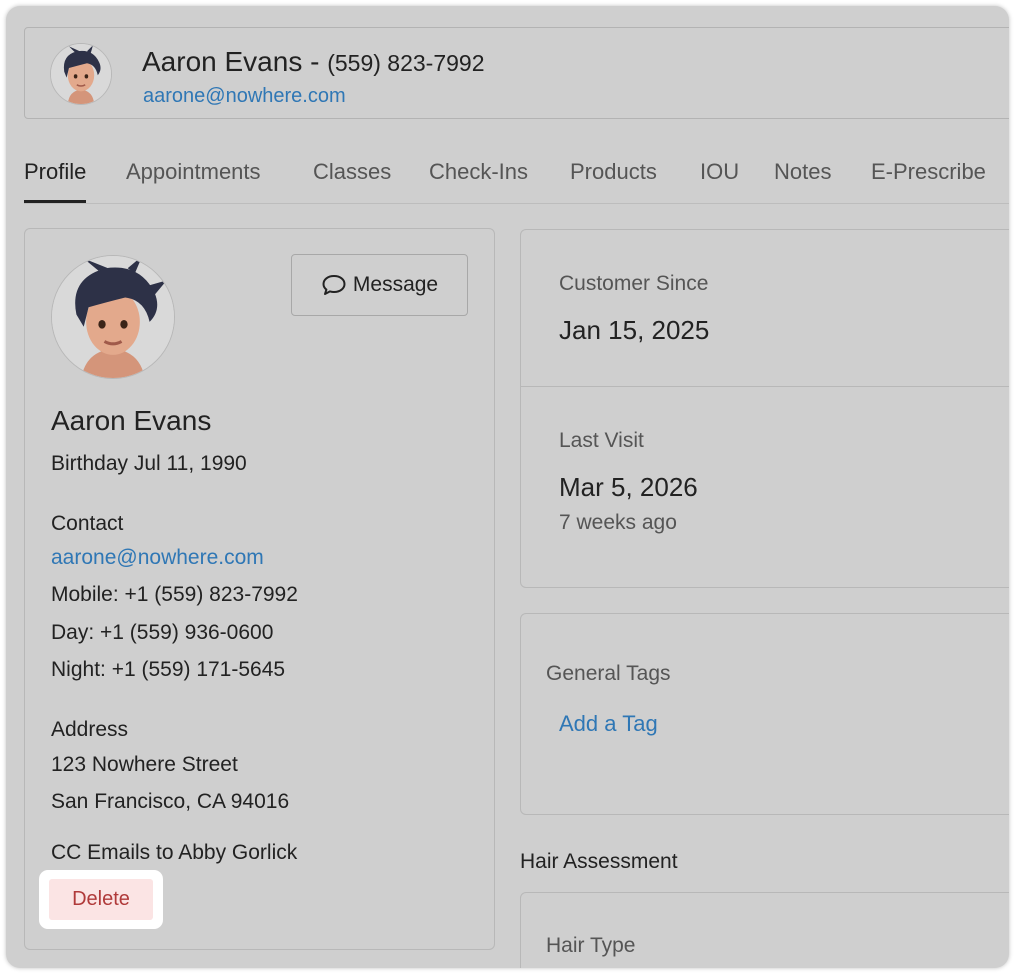 This screenshot has height=974, width=1015. I want to click on tab-e-prescribe: E-Prescribe, so click(928, 178).